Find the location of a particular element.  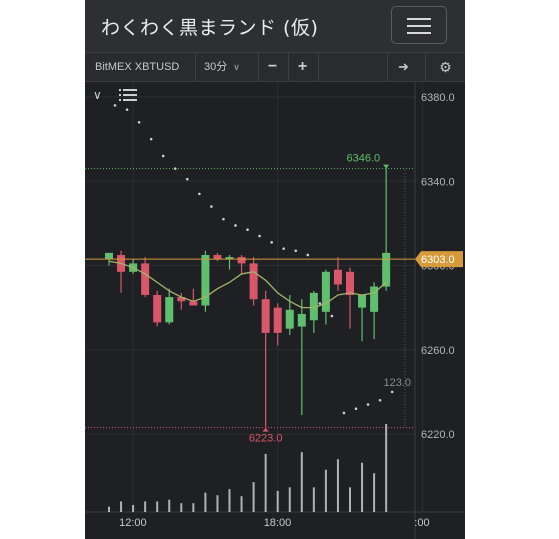

settings-button: ⚙ is located at coordinates (445, 67).